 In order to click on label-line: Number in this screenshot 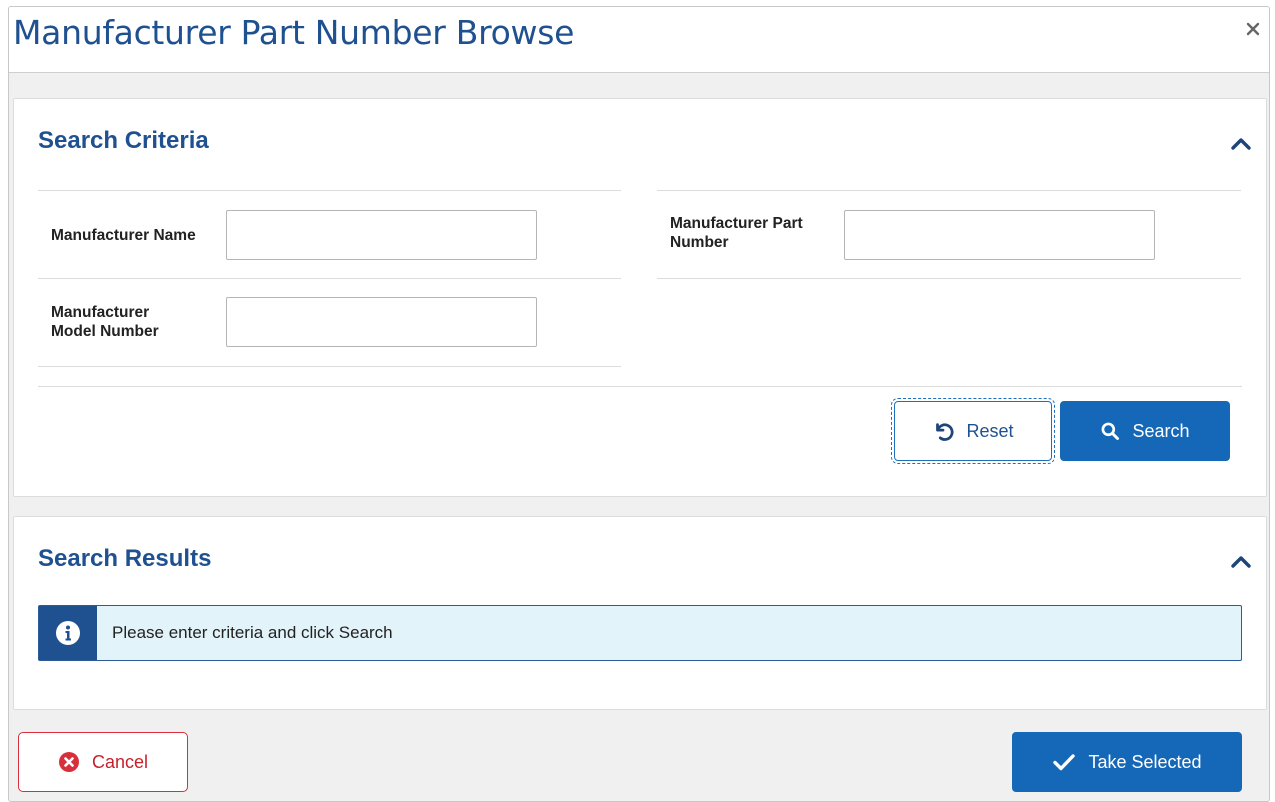, I will do `click(699, 242)`.